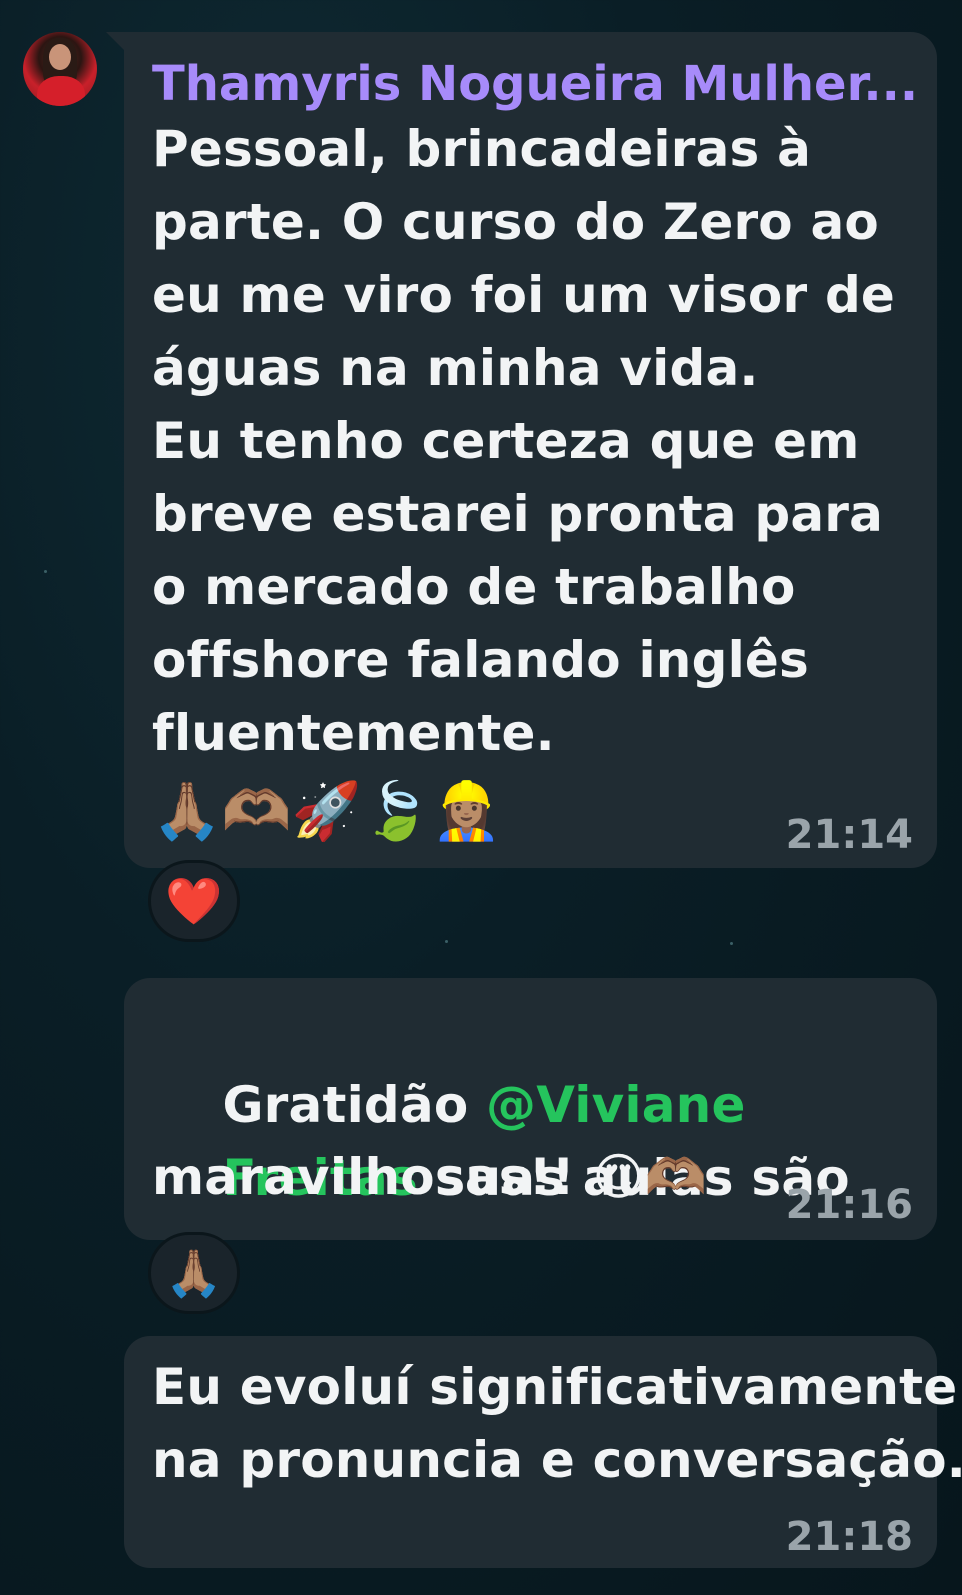 The width and height of the screenshot is (962, 1595). Describe the element at coordinates (555, 1387) in the screenshot. I see `message-line: Eu evoluí significativamente` at that location.